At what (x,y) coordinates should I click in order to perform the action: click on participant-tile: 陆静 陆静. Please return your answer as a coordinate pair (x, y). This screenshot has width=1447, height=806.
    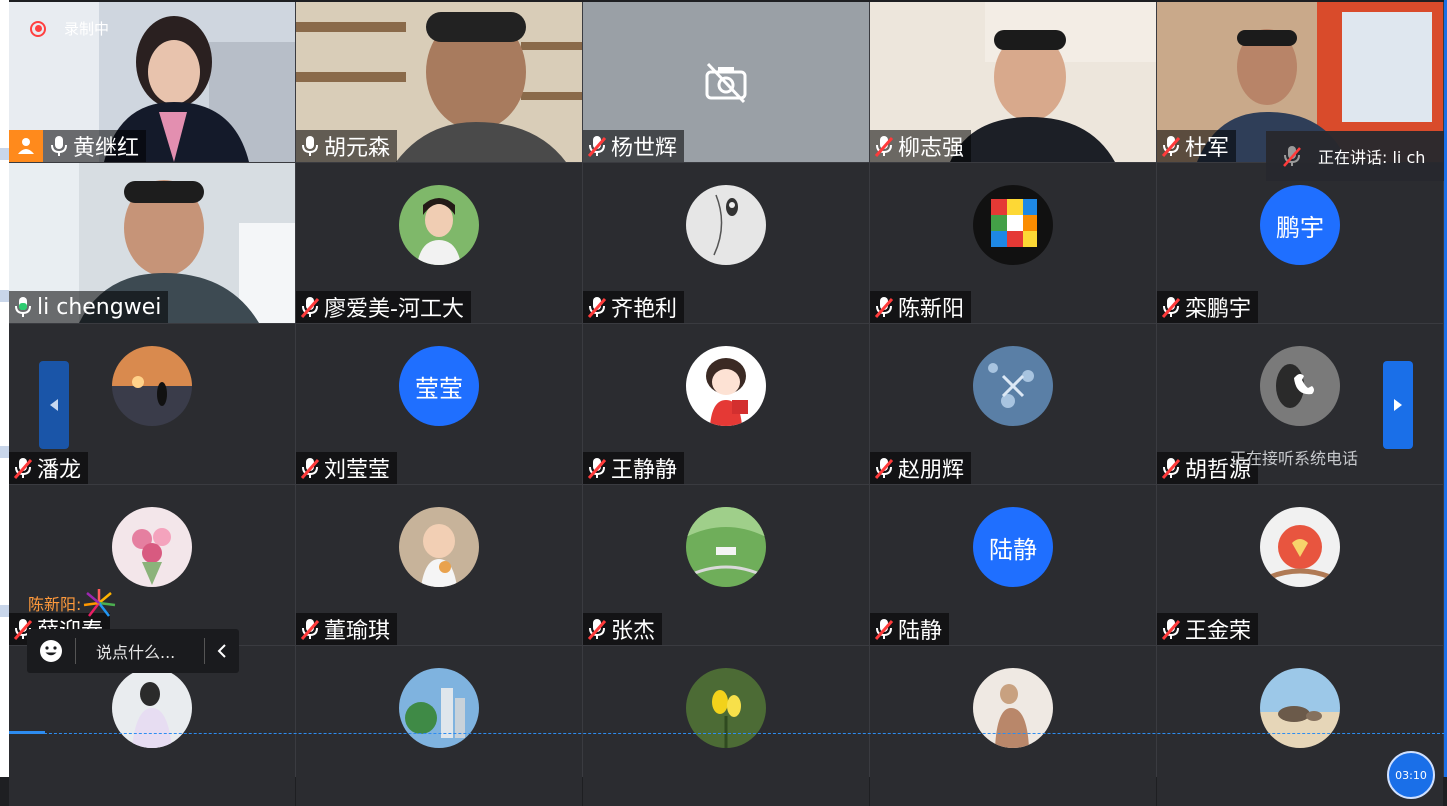
    Looking at the image, I should click on (1013, 565).